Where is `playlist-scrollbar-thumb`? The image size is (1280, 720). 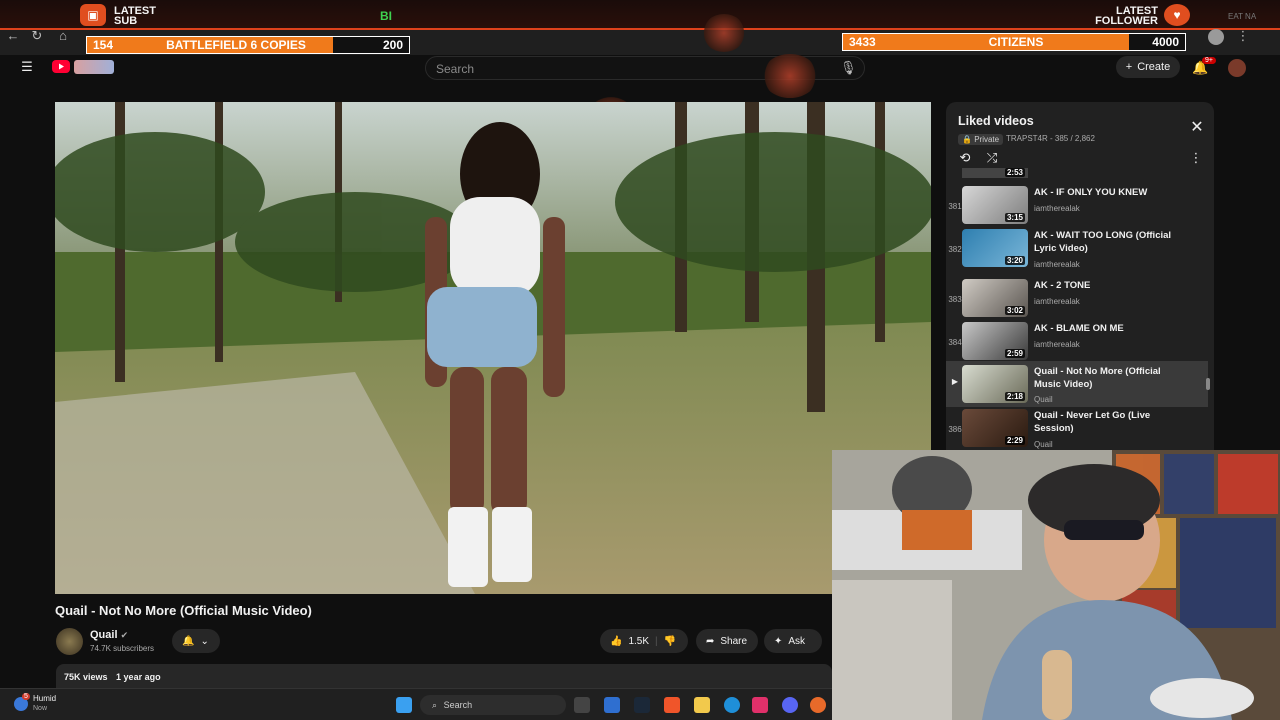 playlist-scrollbar-thumb is located at coordinates (1208, 384).